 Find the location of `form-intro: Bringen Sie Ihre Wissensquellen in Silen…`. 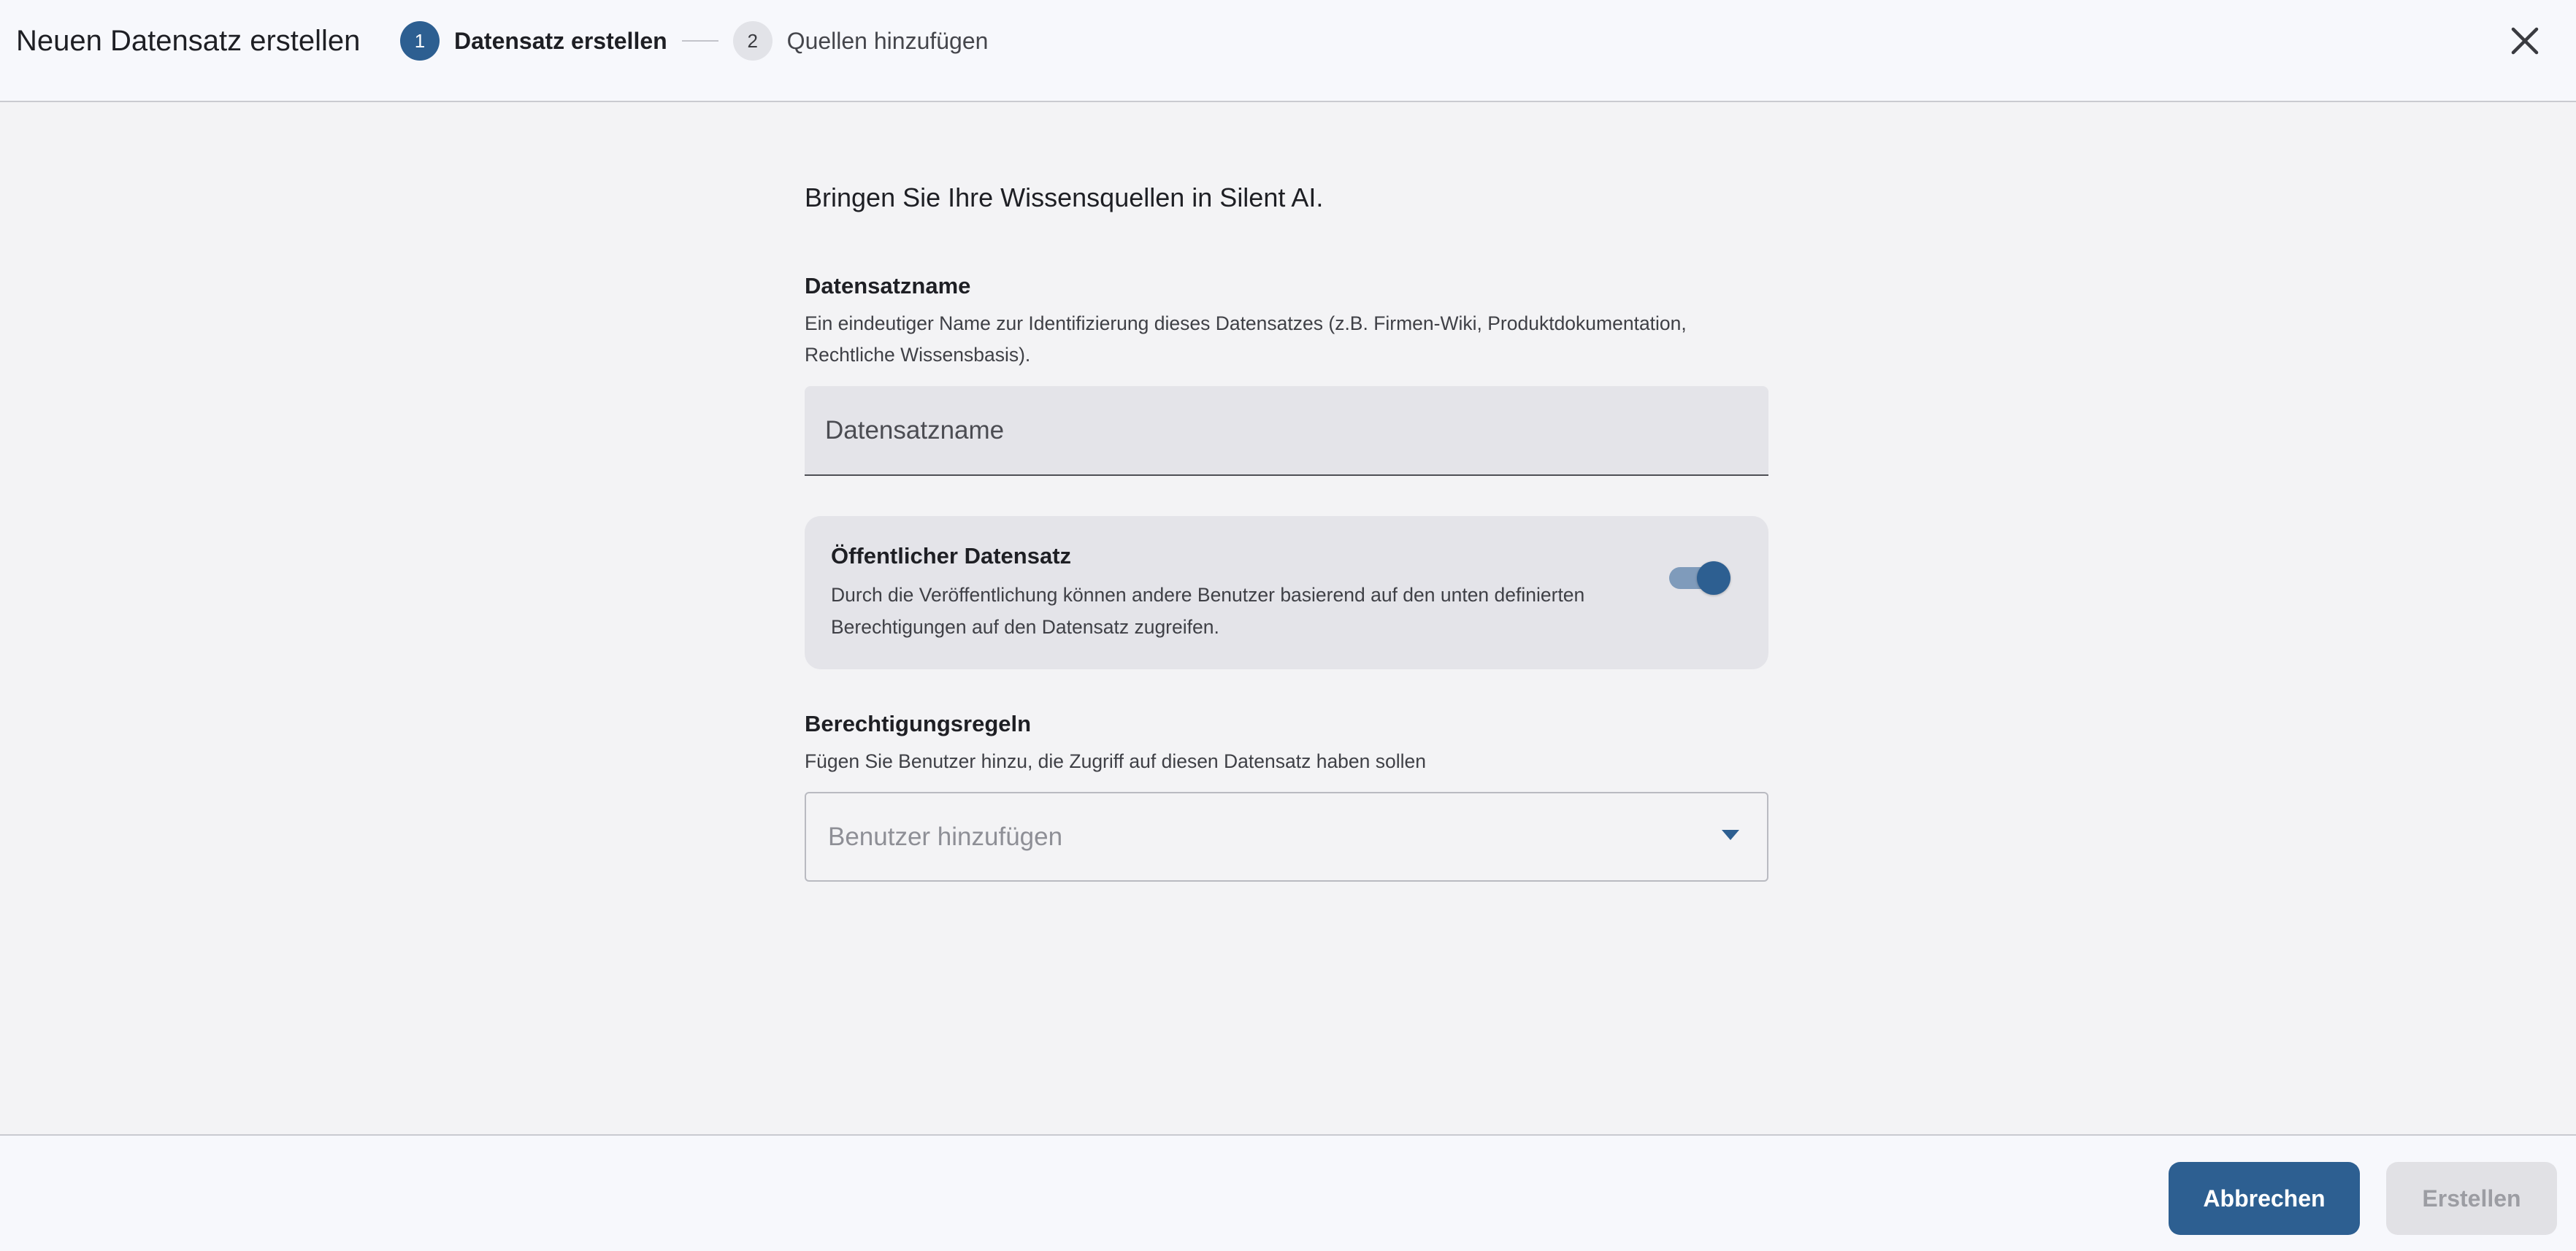

form-intro: Bringen Sie Ihre Wissensquellen in Silen… is located at coordinates (1064, 197).